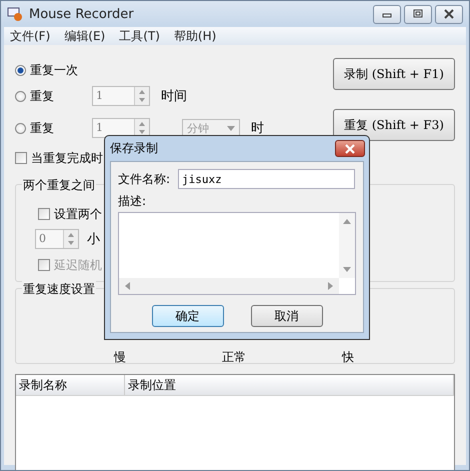 This screenshot has width=470, height=471. I want to click on scroll-right-icon, so click(330, 286).